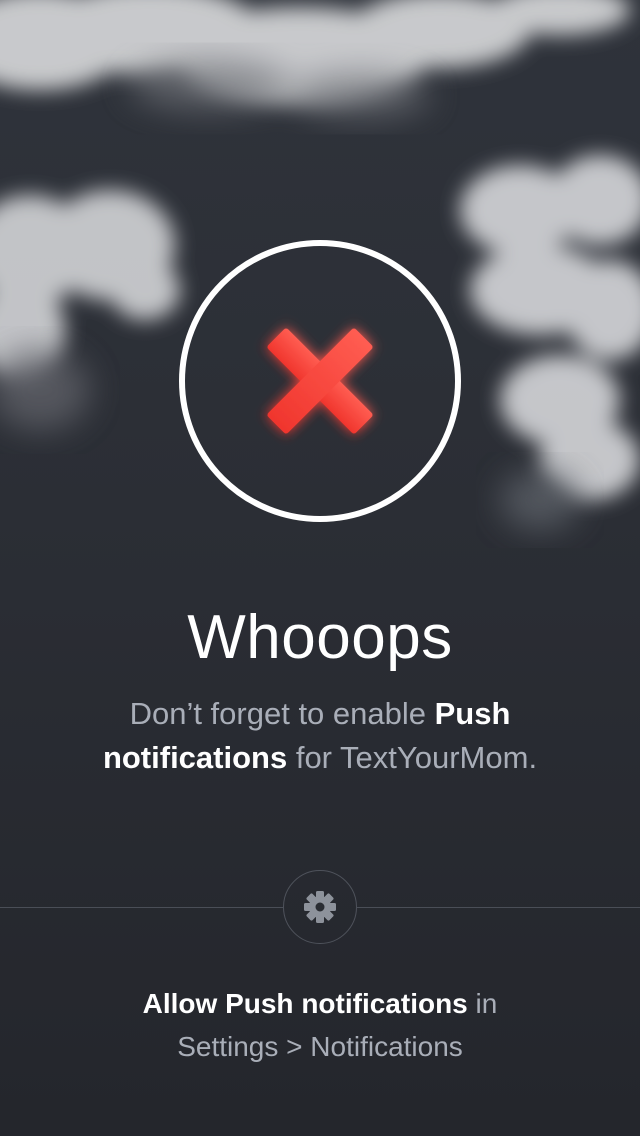 Image resolution: width=640 pixels, height=1136 pixels. I want to click on gear-icon, so click(320, 907).